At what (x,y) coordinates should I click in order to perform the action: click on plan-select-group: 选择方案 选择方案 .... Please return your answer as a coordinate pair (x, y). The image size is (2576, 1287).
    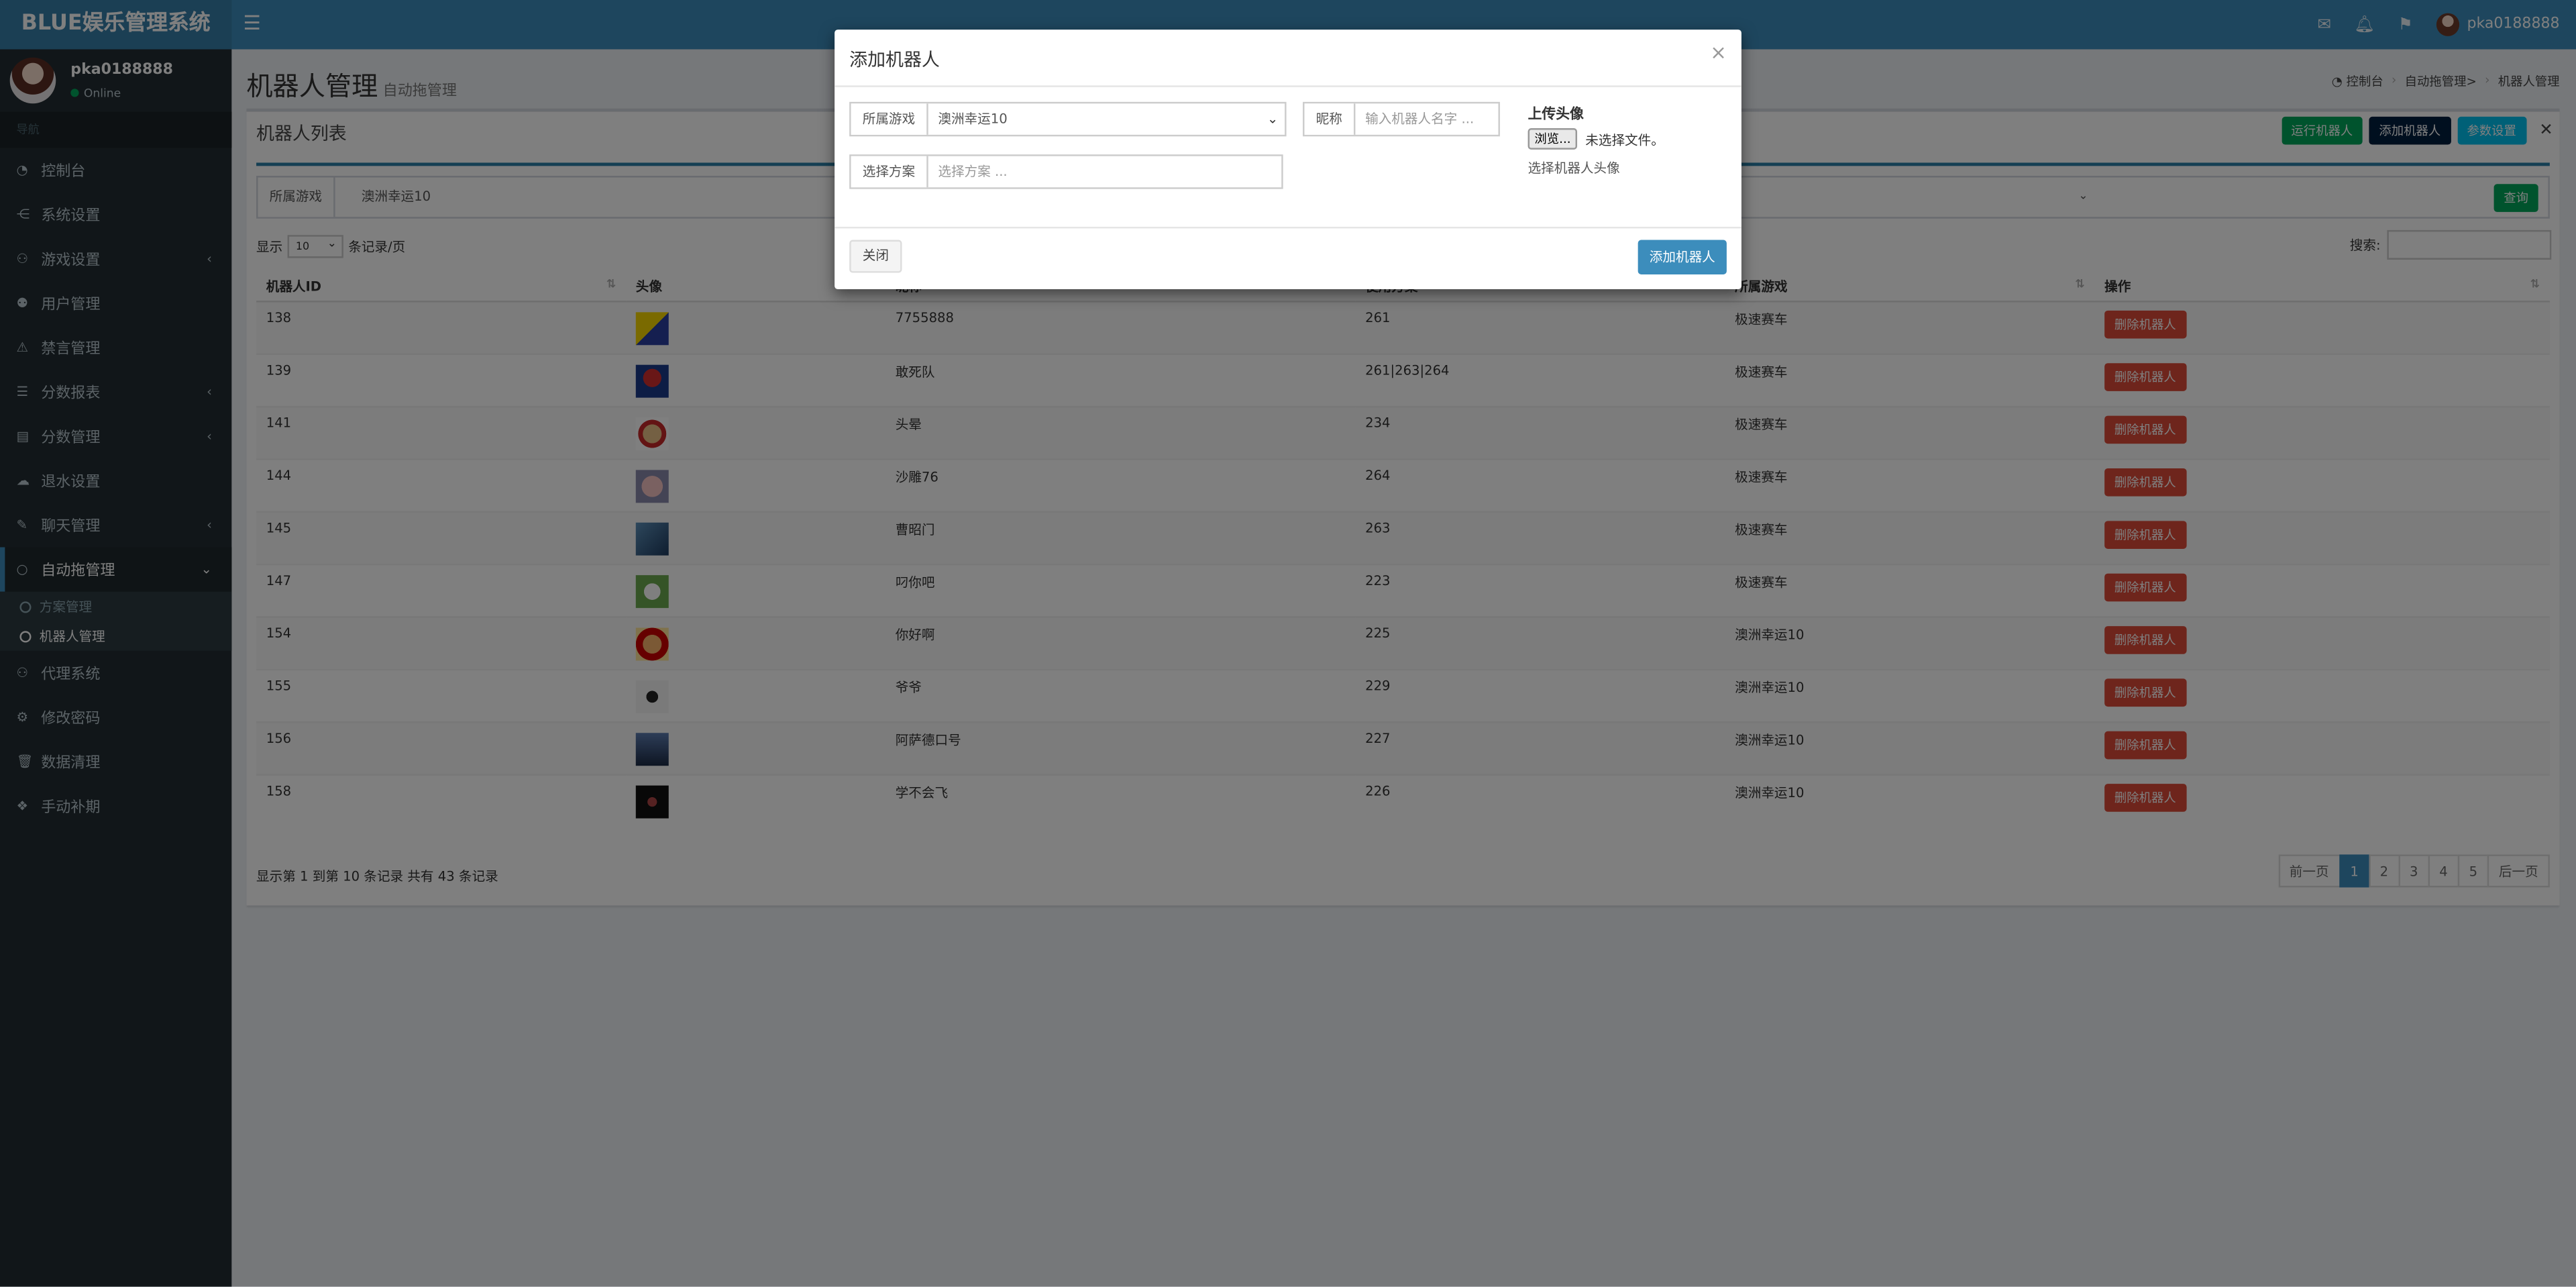
    Looking at the image, I should click on (1066, 171).